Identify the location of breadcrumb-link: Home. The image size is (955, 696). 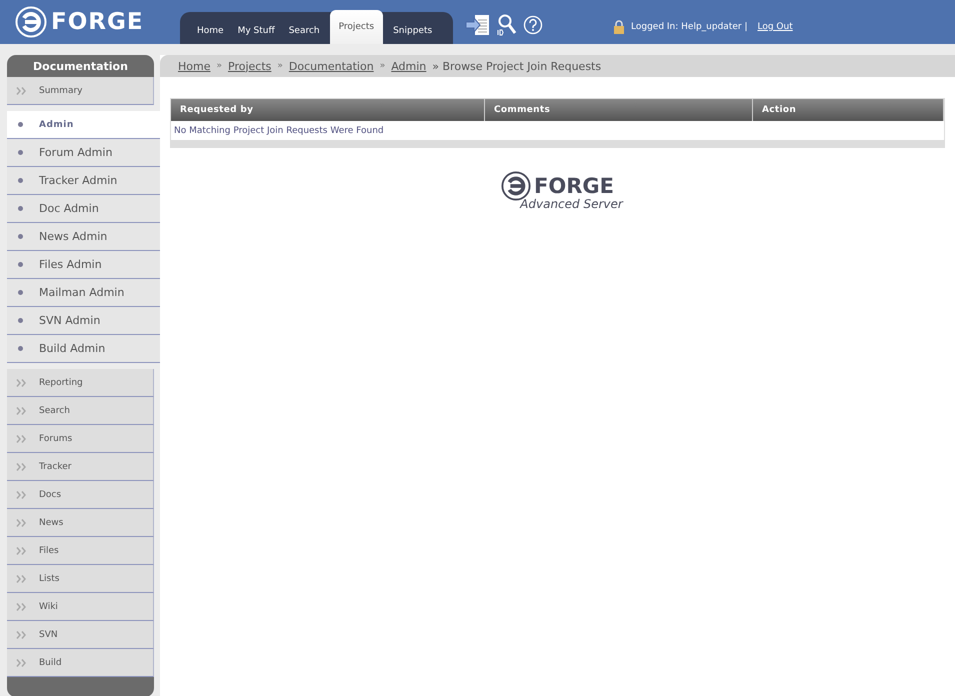
(194, 66).